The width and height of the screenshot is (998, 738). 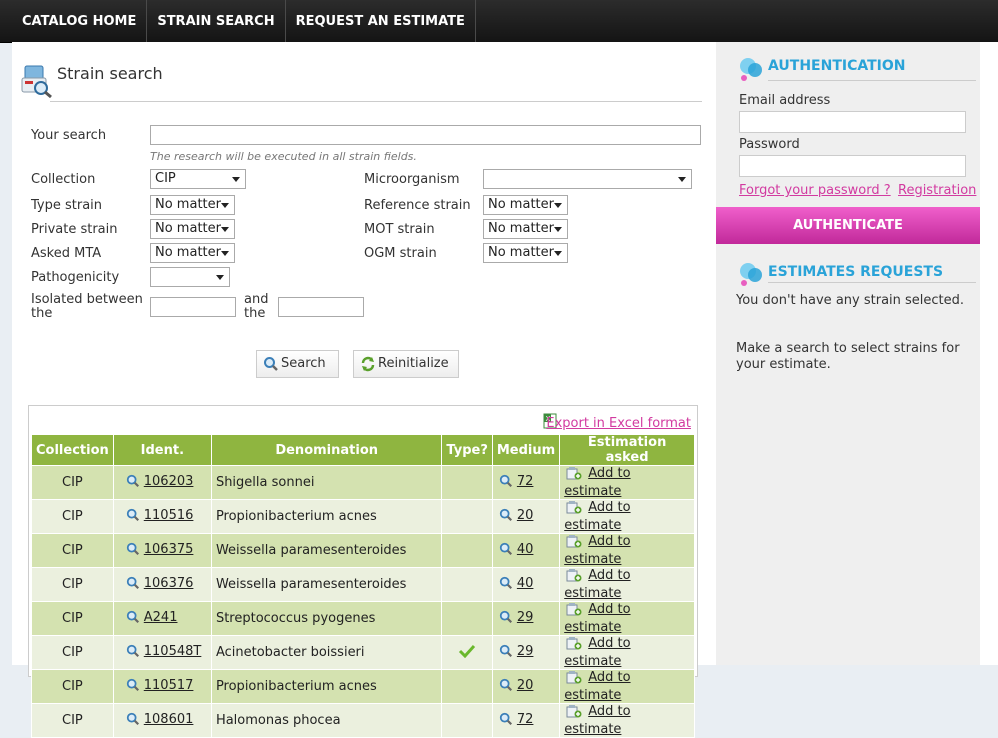 I want to click on strain-id-link: A241, so click(x=161, y=617).